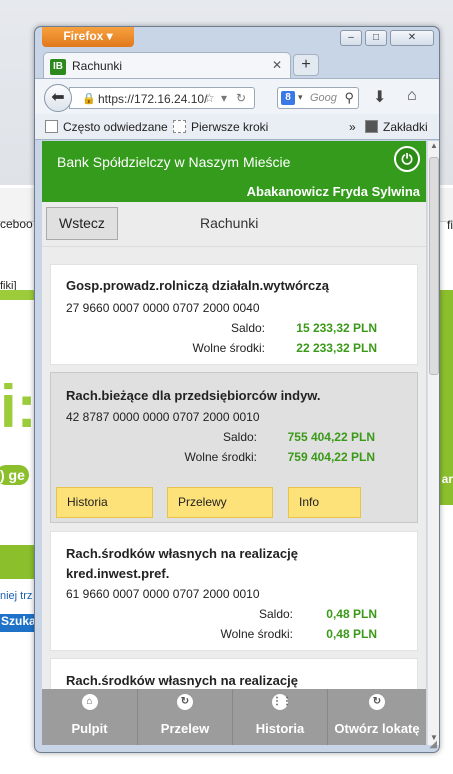 This screenshot has height=774, width=453. What do you see at coordinates (336, 328) in the screenshot?
I see `saldo-value: 15 233,32 PLN` at bounding box center [336, 328].